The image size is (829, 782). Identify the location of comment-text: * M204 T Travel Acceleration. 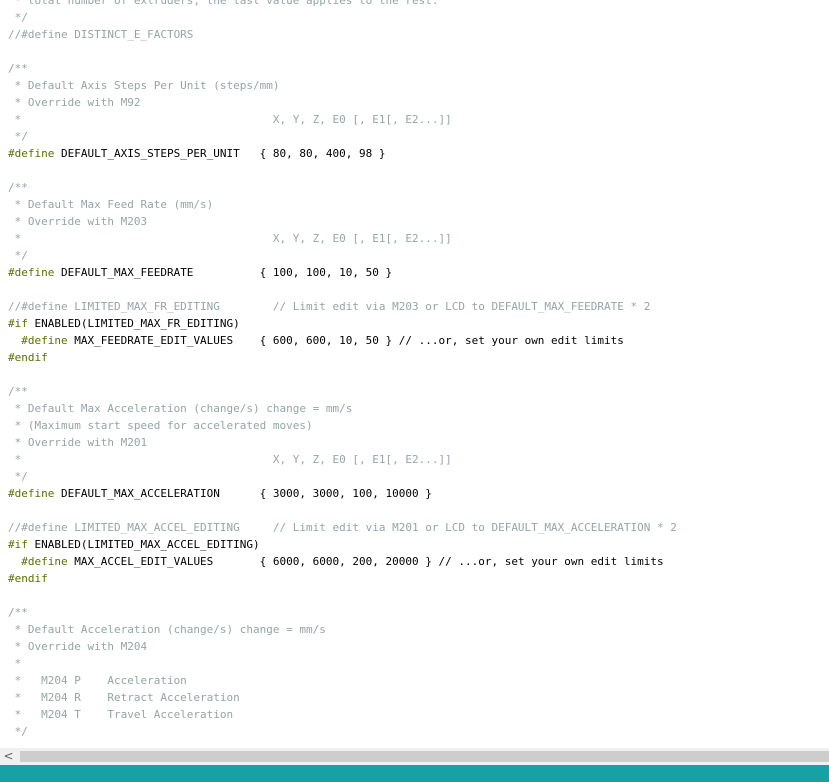
(121, 714).